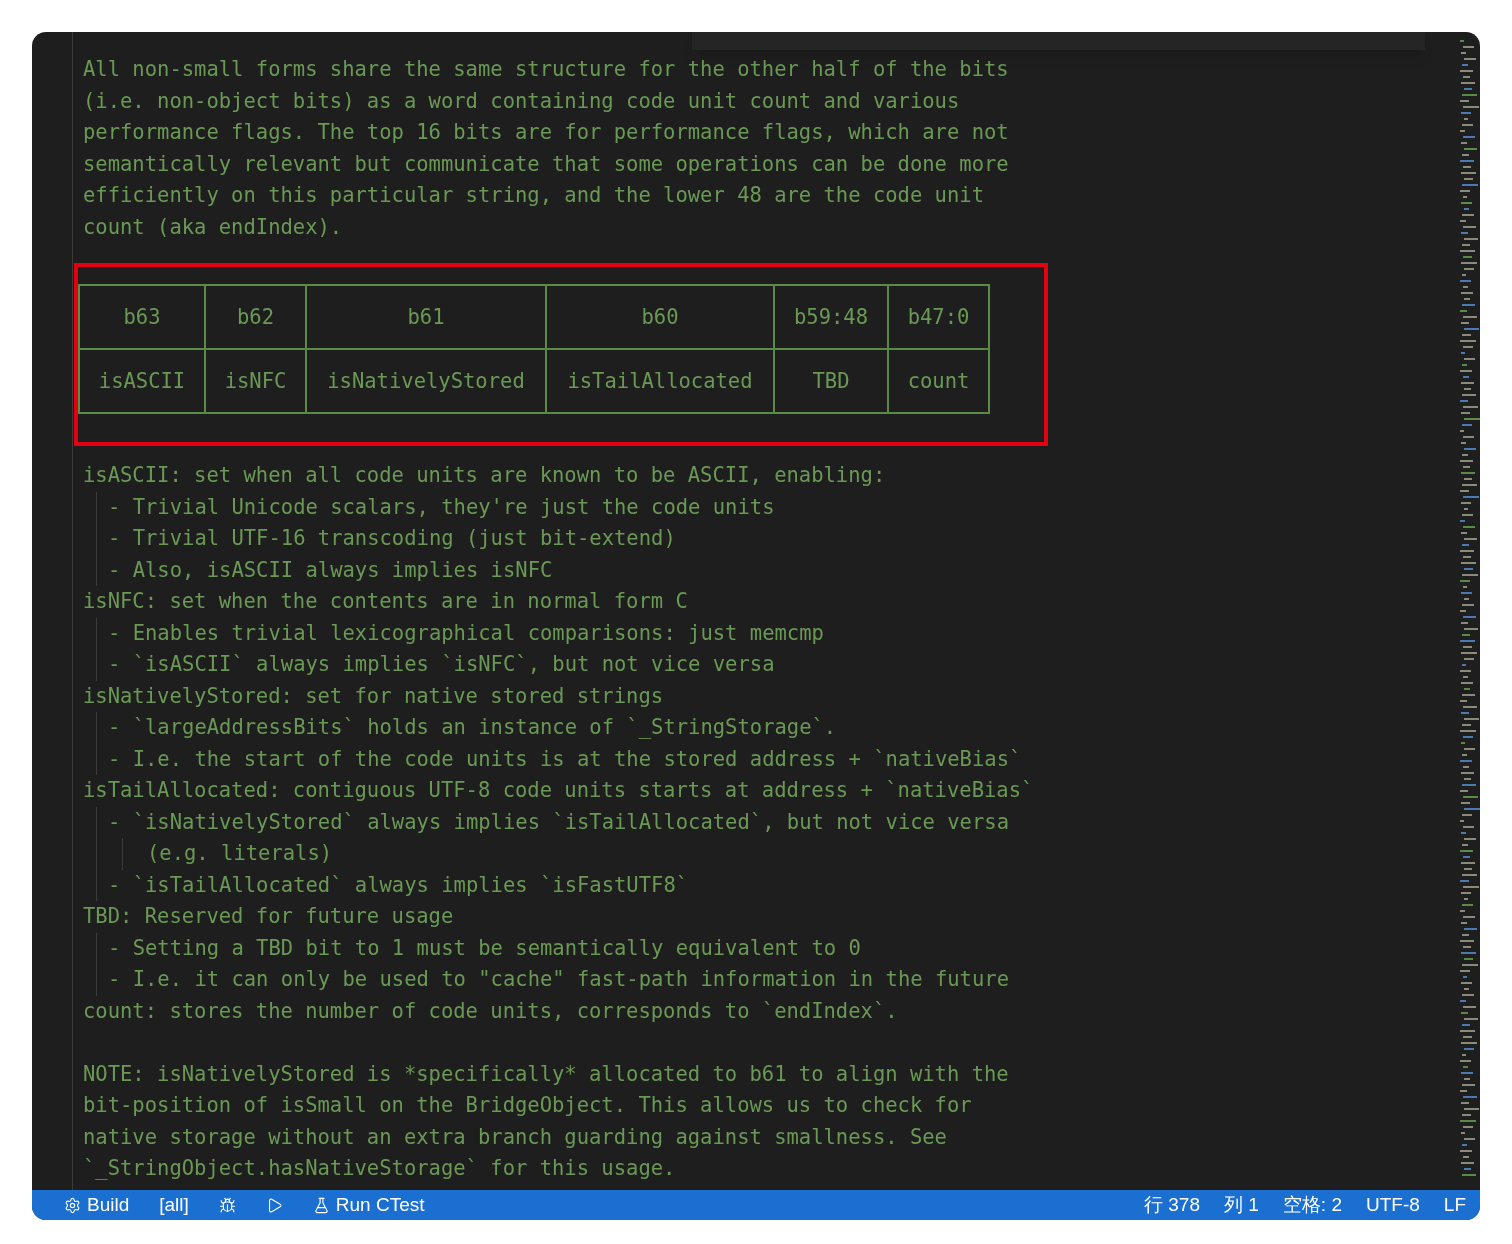 The width and height of the screenshot is (1512, 1244). What do you see at coordinates (240, 853) in the screenshot?
I see `comment-line: (e.g. literals)` at bounding box center [240, 853].